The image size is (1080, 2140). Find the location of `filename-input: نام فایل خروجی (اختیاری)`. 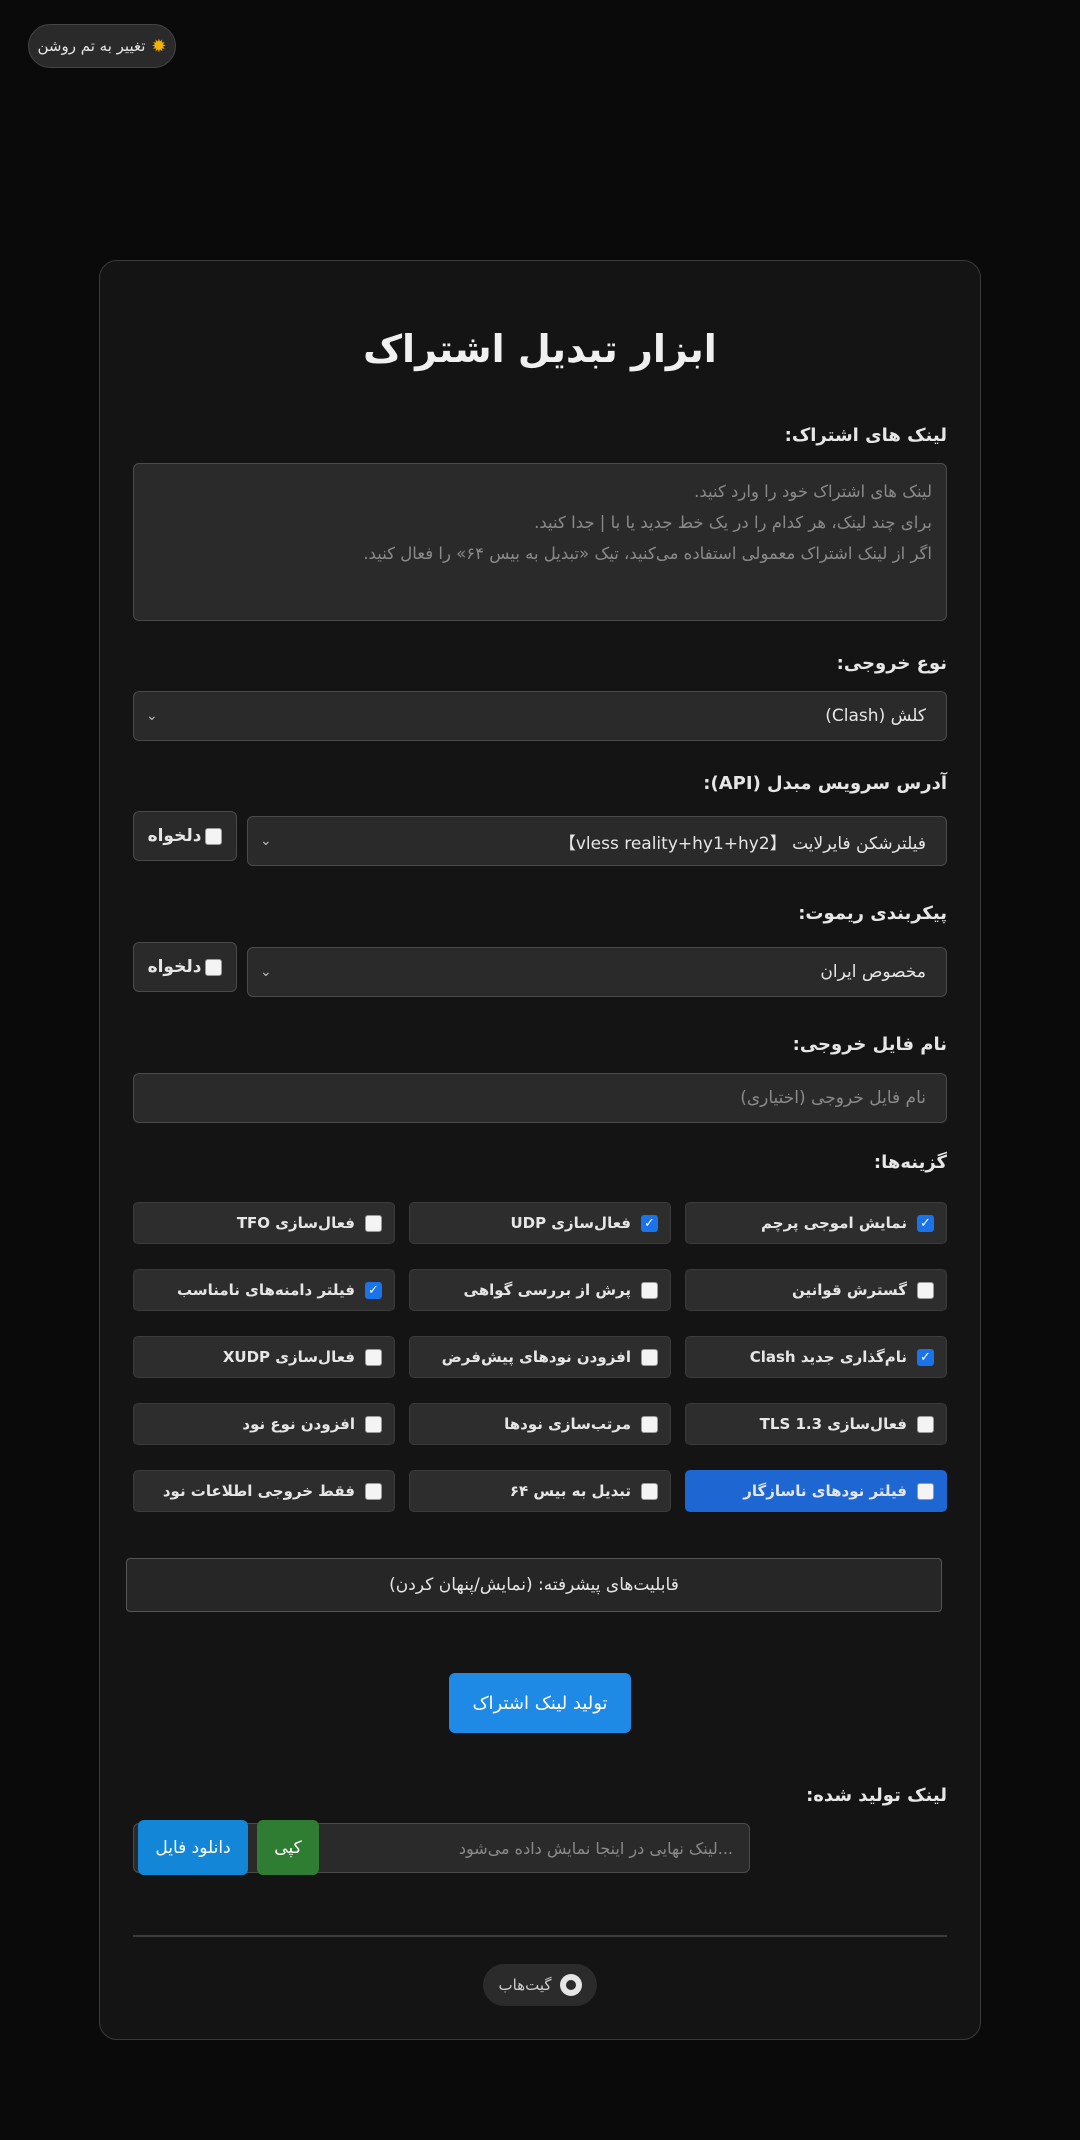

filename-input: نام فایل خروجی (اختیاری) is located at coordinates (540, 1098).